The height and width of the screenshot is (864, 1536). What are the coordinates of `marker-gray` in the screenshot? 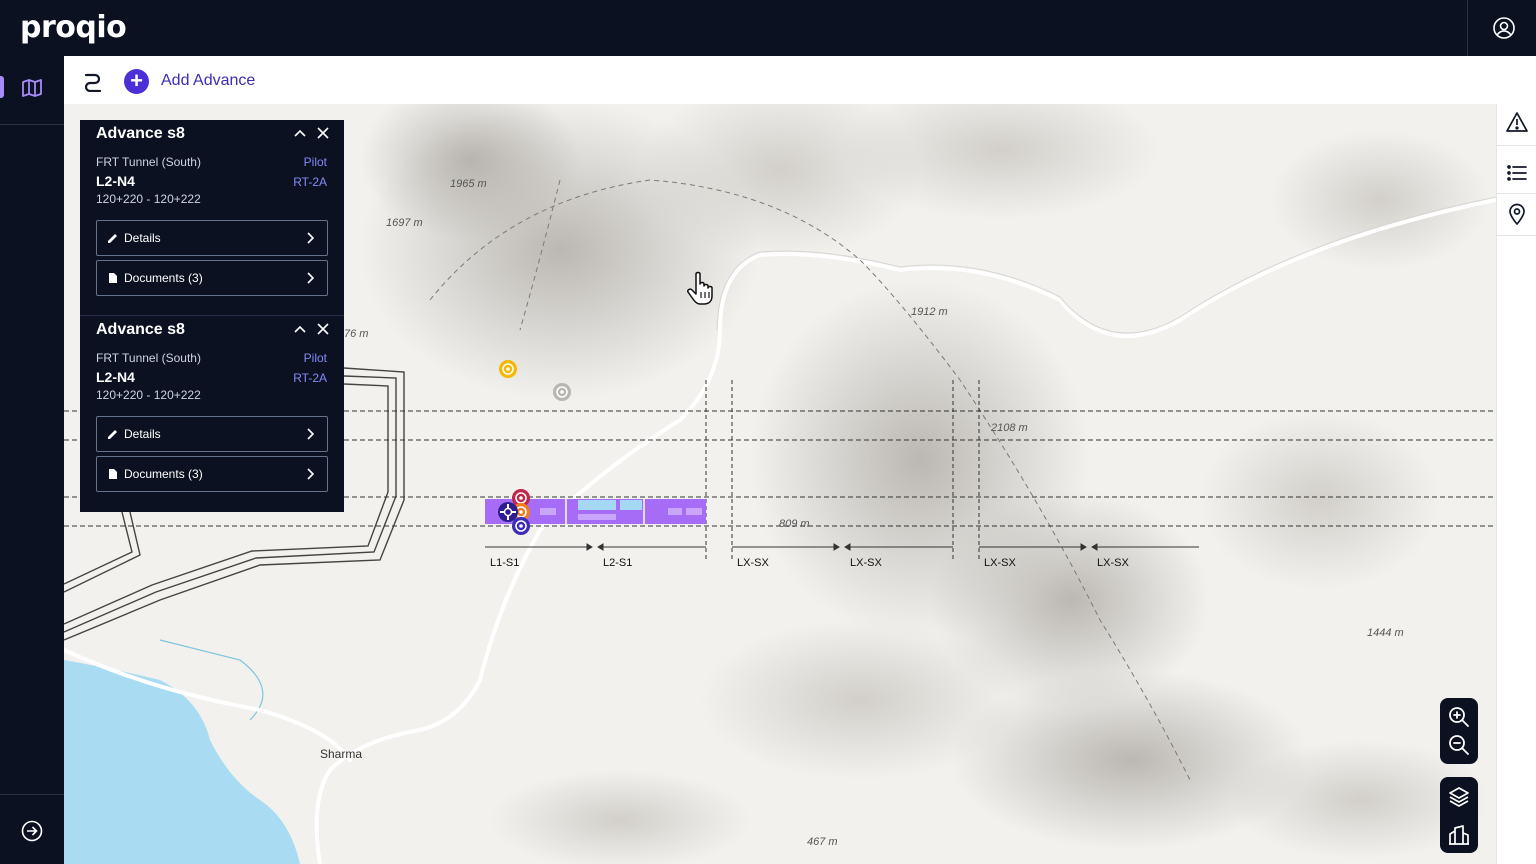 It's located at (562, 392).